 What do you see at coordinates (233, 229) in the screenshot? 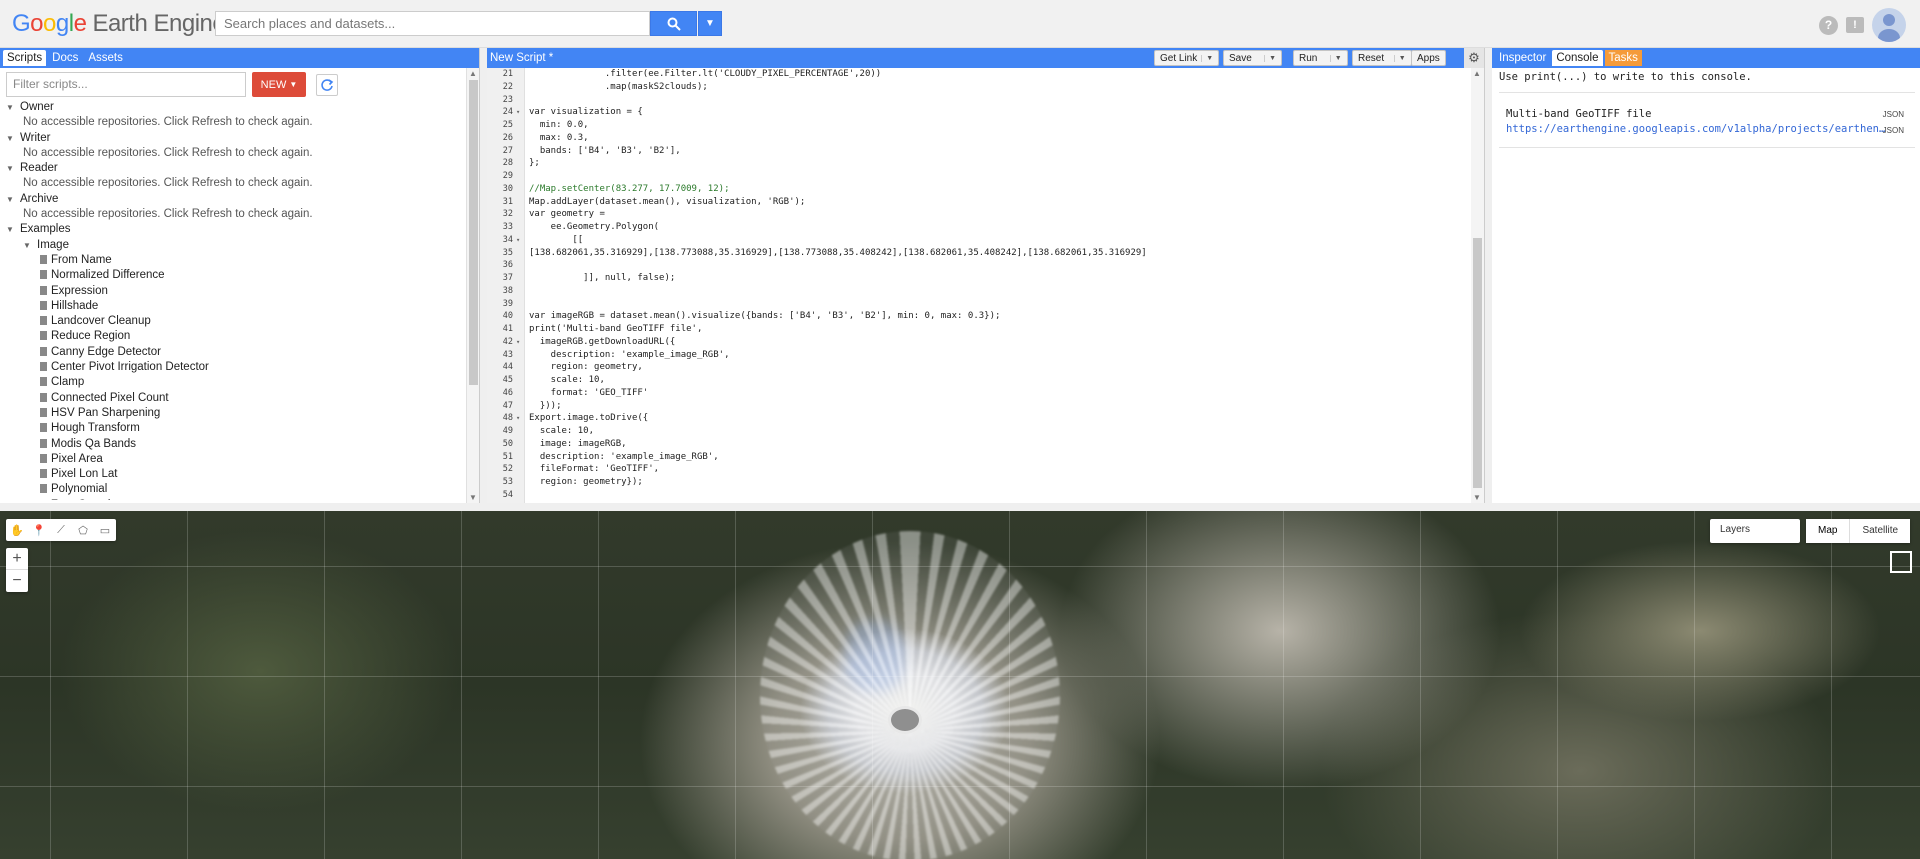
I see `tree-section-examples: ▼ Examples` at bounding box center [233, 229].